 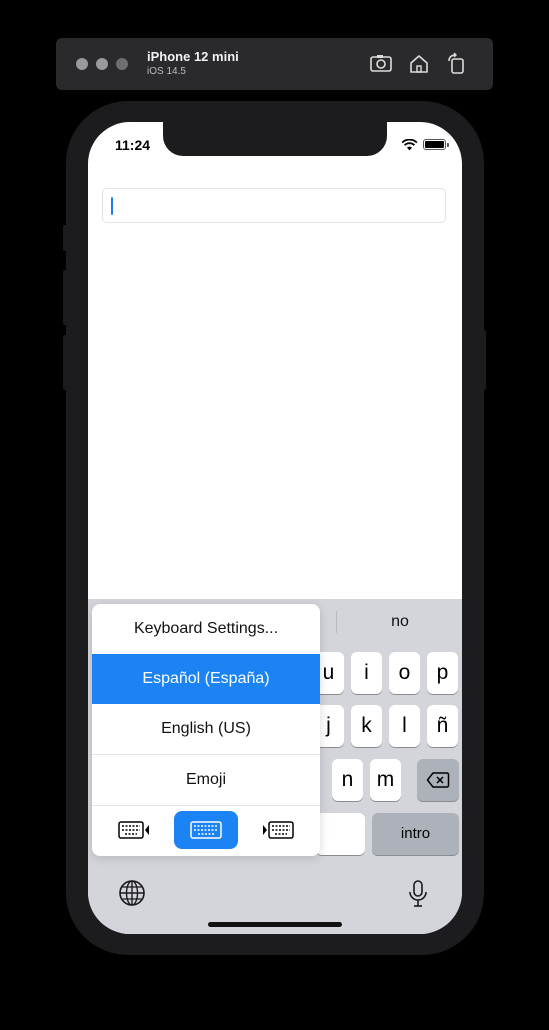 I want to click on keyboard-full-icon, so click(x=206, y=830).